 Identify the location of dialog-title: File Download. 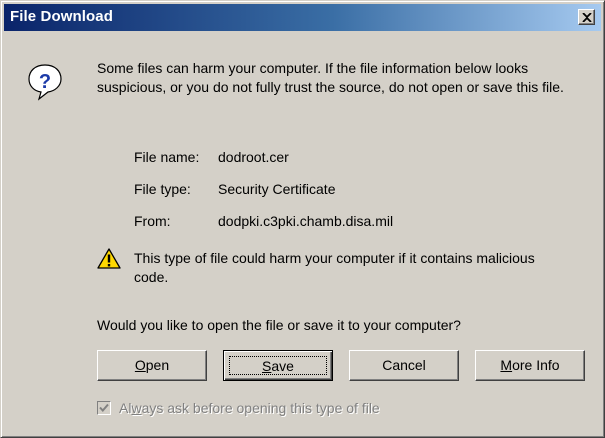
(61, 16).